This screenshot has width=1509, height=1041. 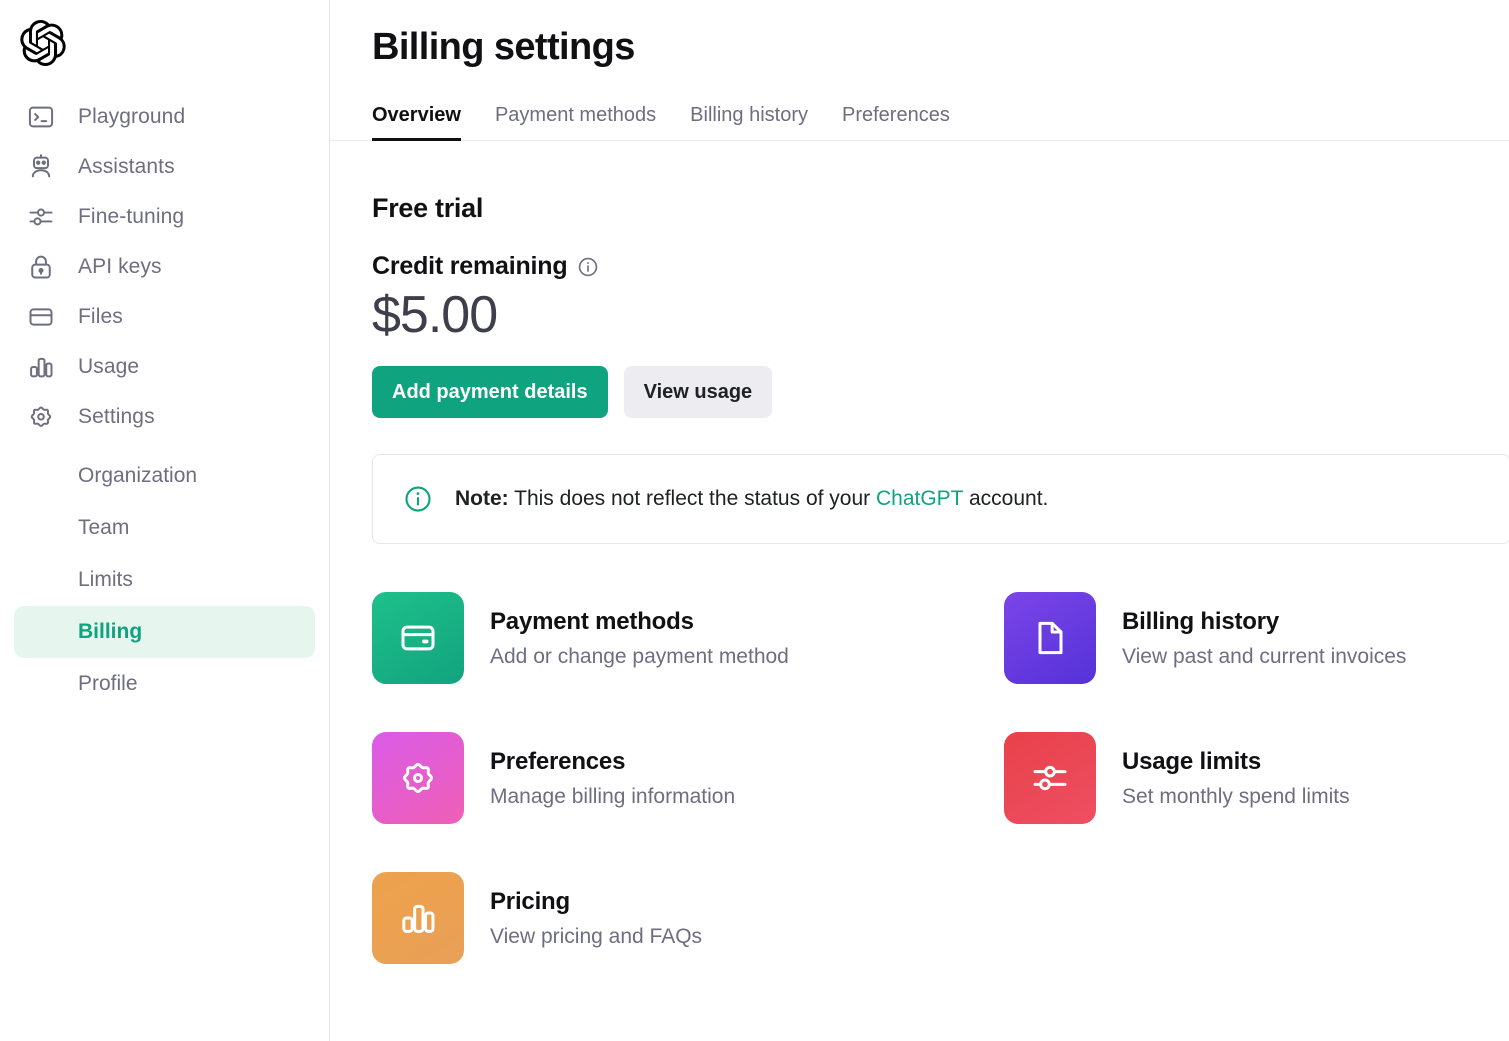 What do you see at coordinates (418, 778) in the screenshot?
I see `gear-flower-icon` at bounding box center [418, 778].